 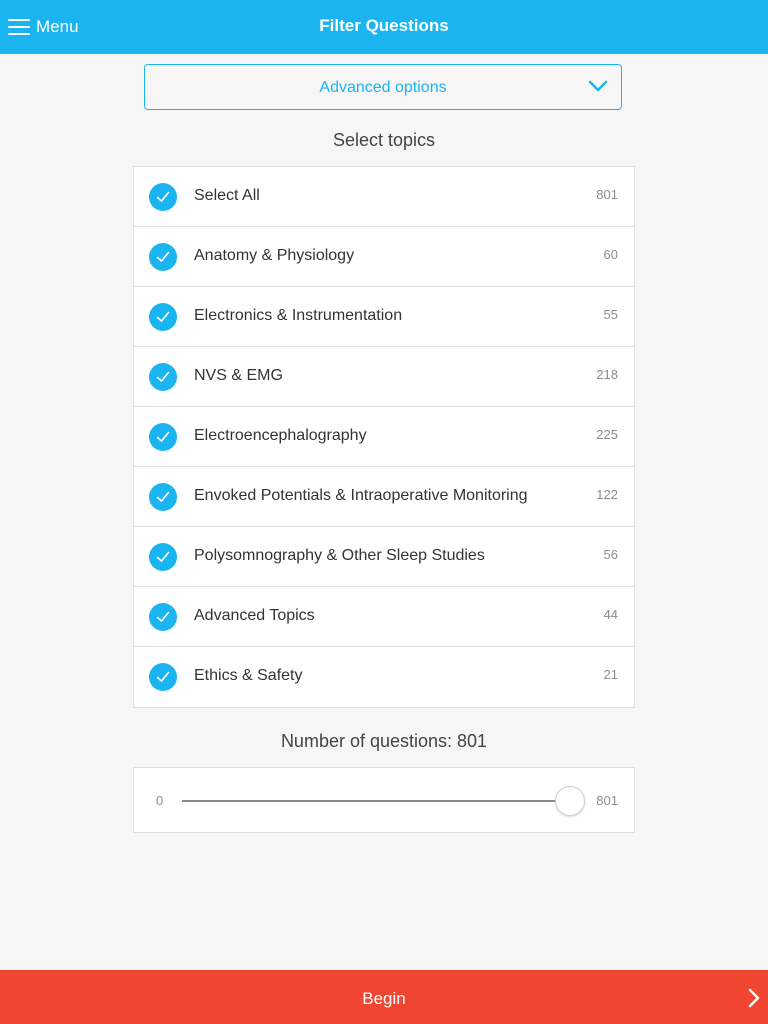 What do you see at coordinates (598, 86) in the screenshot?
I see `chevron-down-icon` at bounding box center [598, 86].